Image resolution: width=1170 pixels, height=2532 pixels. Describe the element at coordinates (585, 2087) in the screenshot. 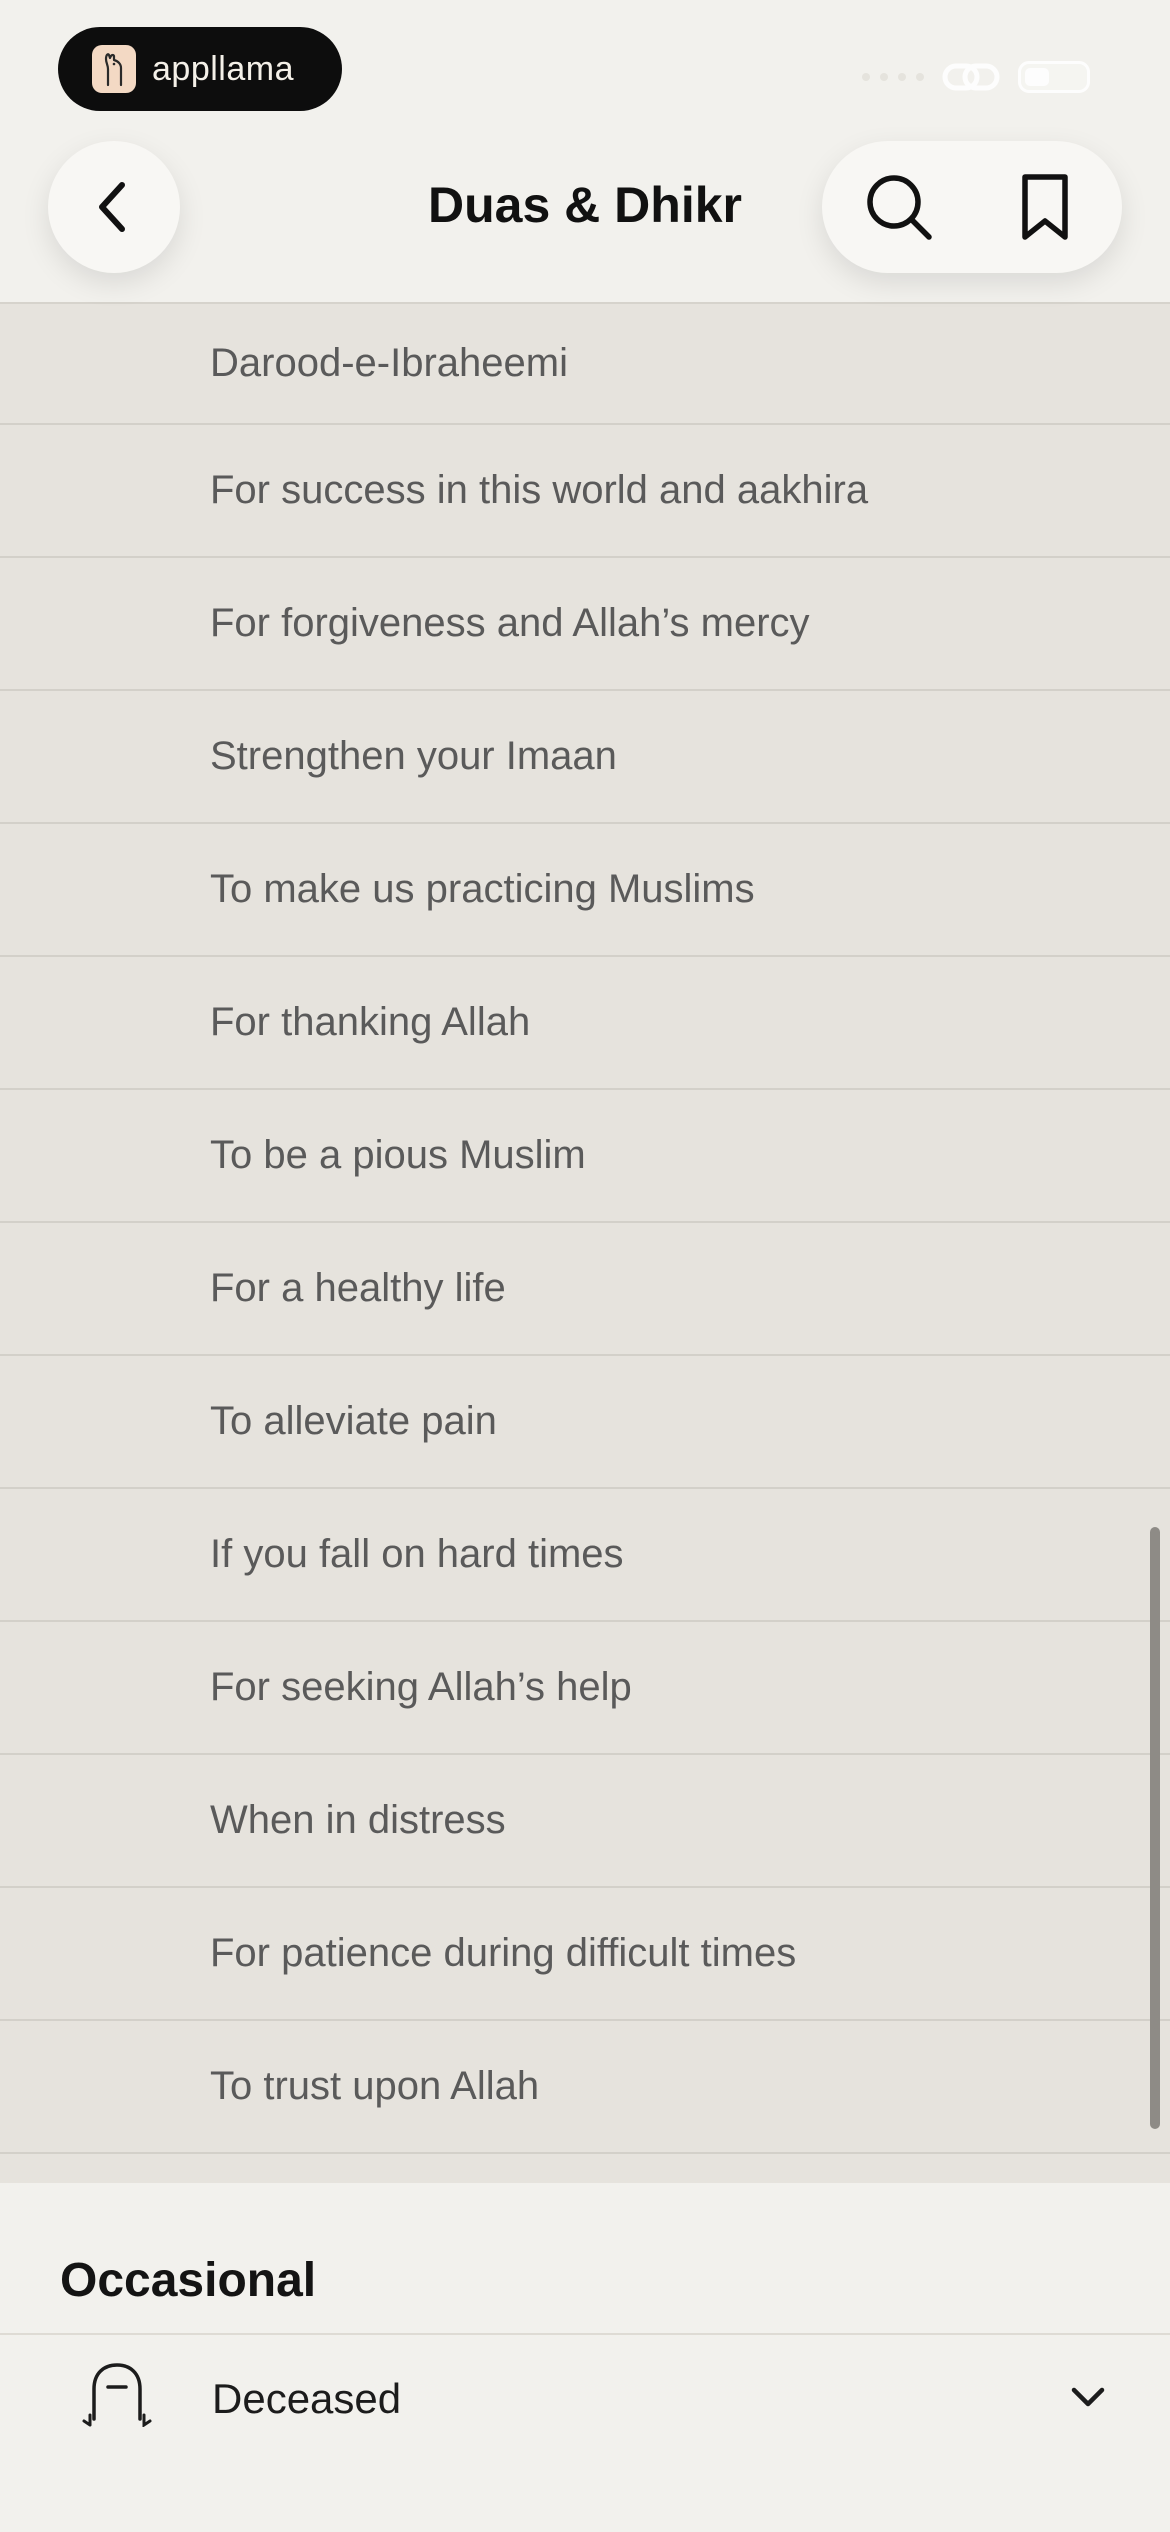

I see `list-item: To trust upon Allah` at that location.